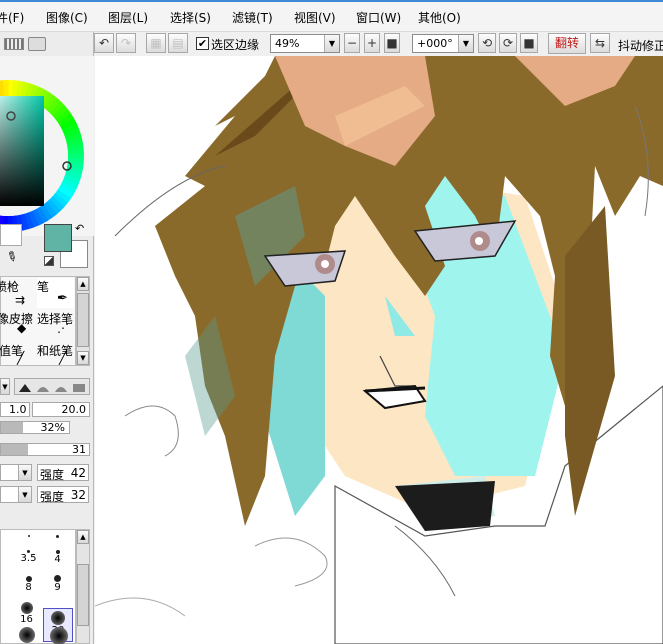  What do you see at coordinates (178, 43) in the screenshot?
I see `invert-selection-icon: ▤` at bounding box center [178, 43].